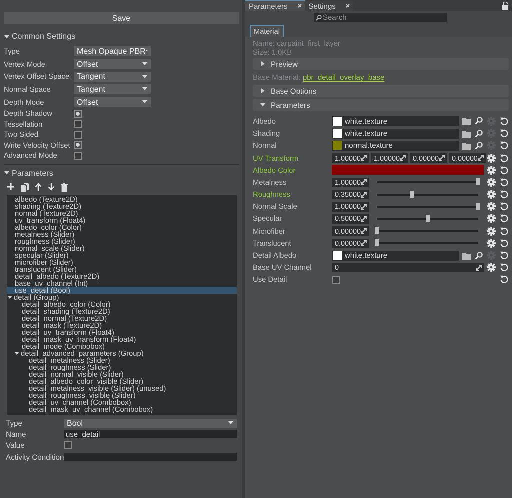 This screenshot has width=512, height=498. I want to click on arrow-down-icon, so click(51, 187).